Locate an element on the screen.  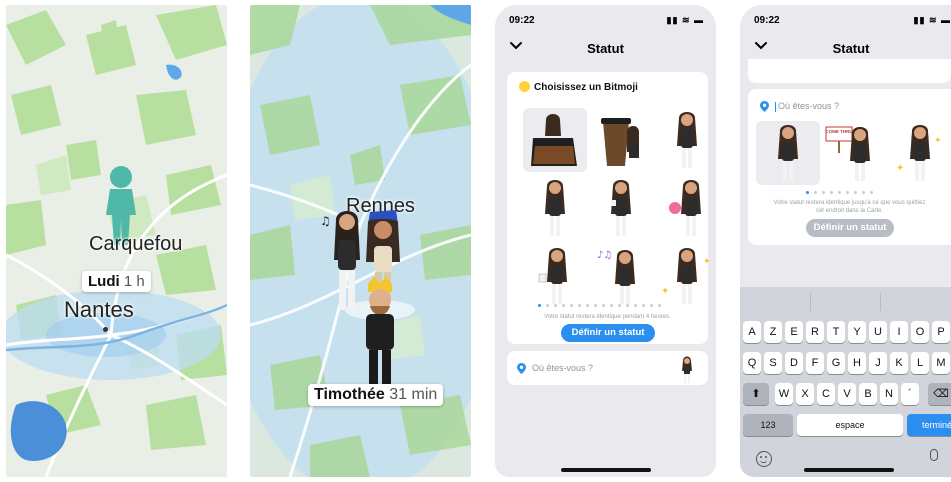
key-u: U is located at coordinates (878, 332).